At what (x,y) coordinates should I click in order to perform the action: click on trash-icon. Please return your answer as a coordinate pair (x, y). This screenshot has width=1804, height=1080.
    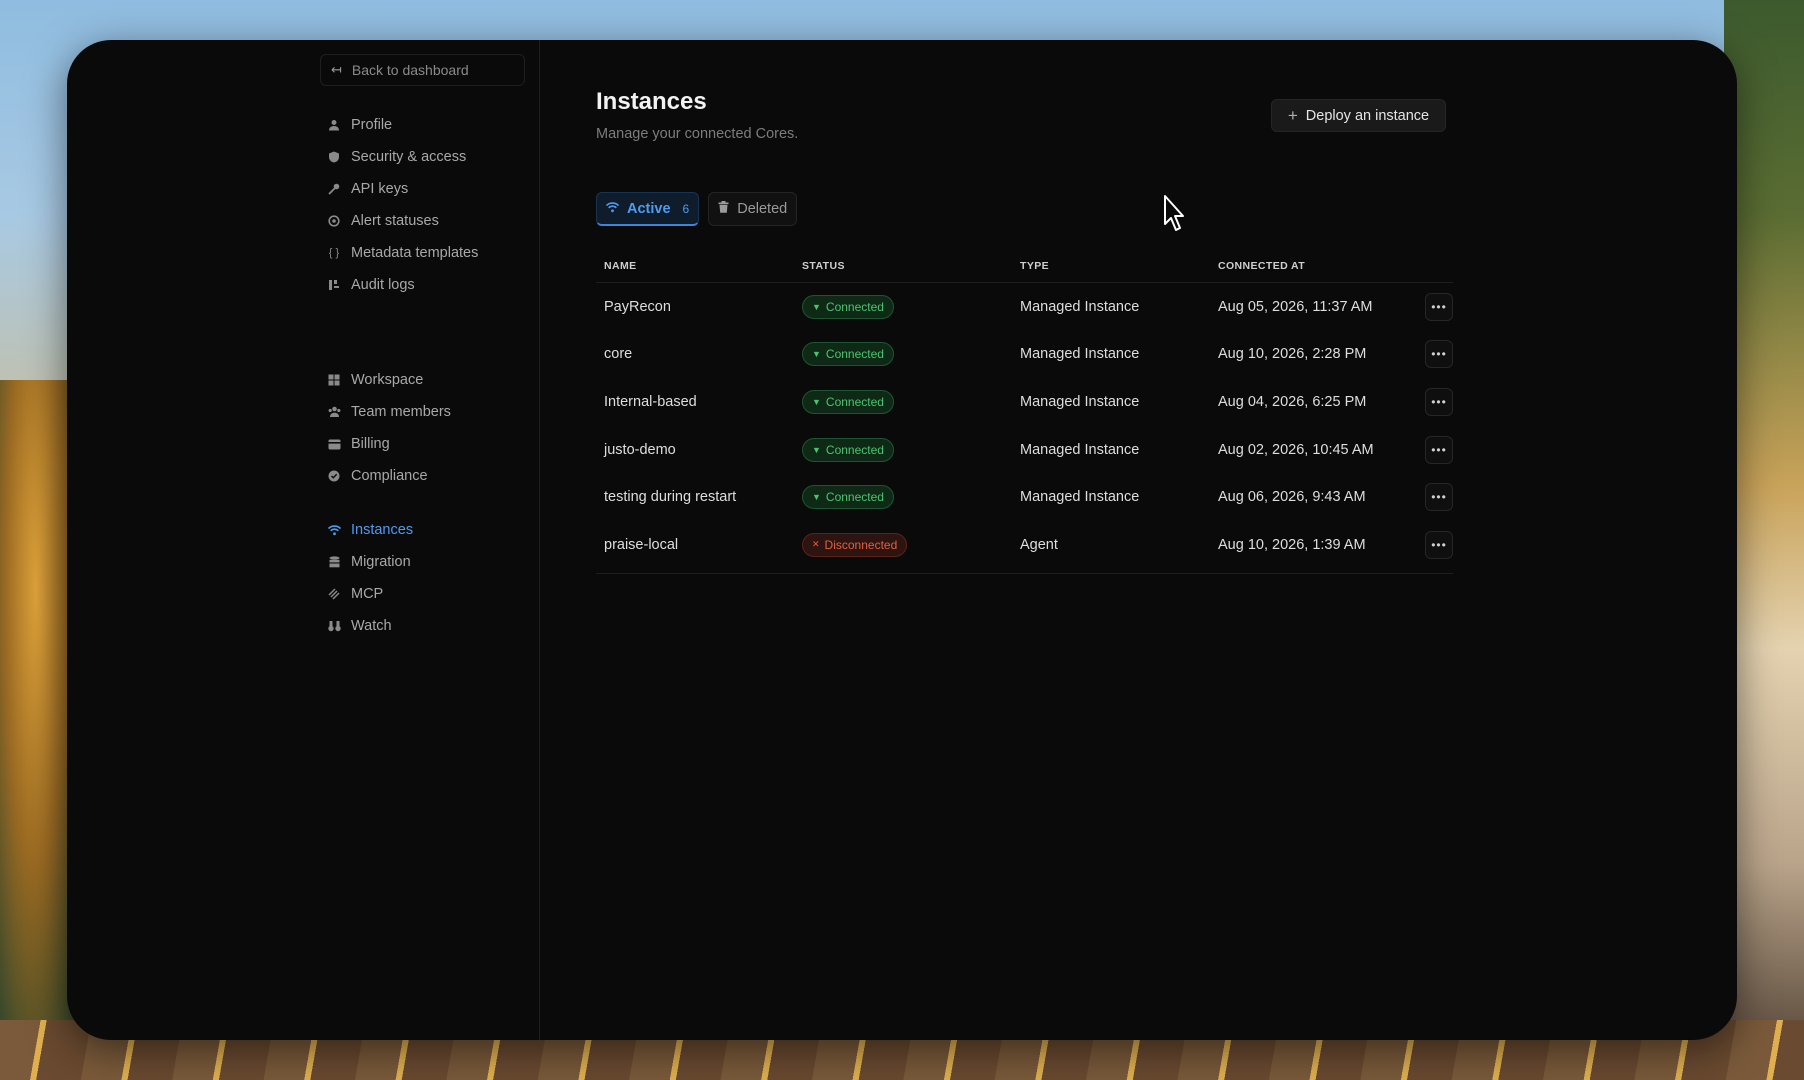
    Looking at the image, I should click on (723, 209).